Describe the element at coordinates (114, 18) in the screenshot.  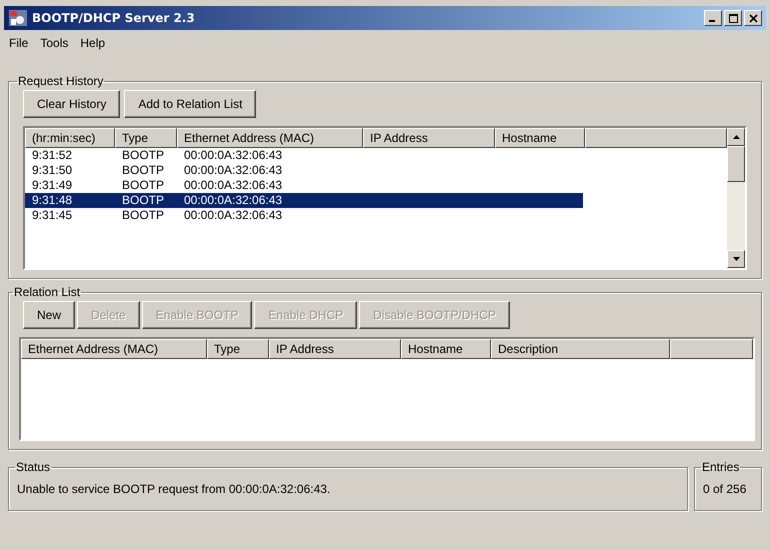
I see `window-title: BOOTP/DHCP Server 2.3` at that location.